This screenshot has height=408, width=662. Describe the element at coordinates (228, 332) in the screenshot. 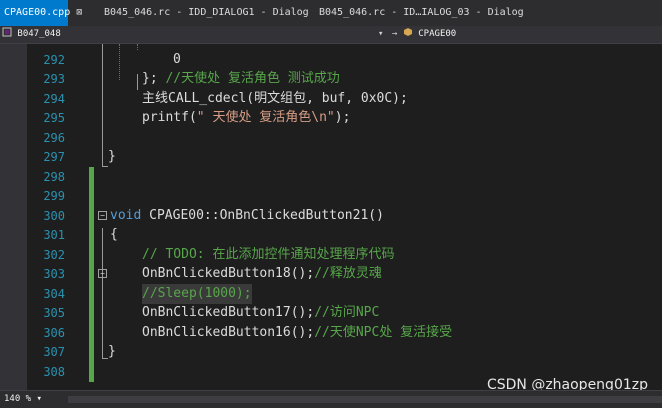

I see `code-text: OnBnClickedButton16();` at that location.